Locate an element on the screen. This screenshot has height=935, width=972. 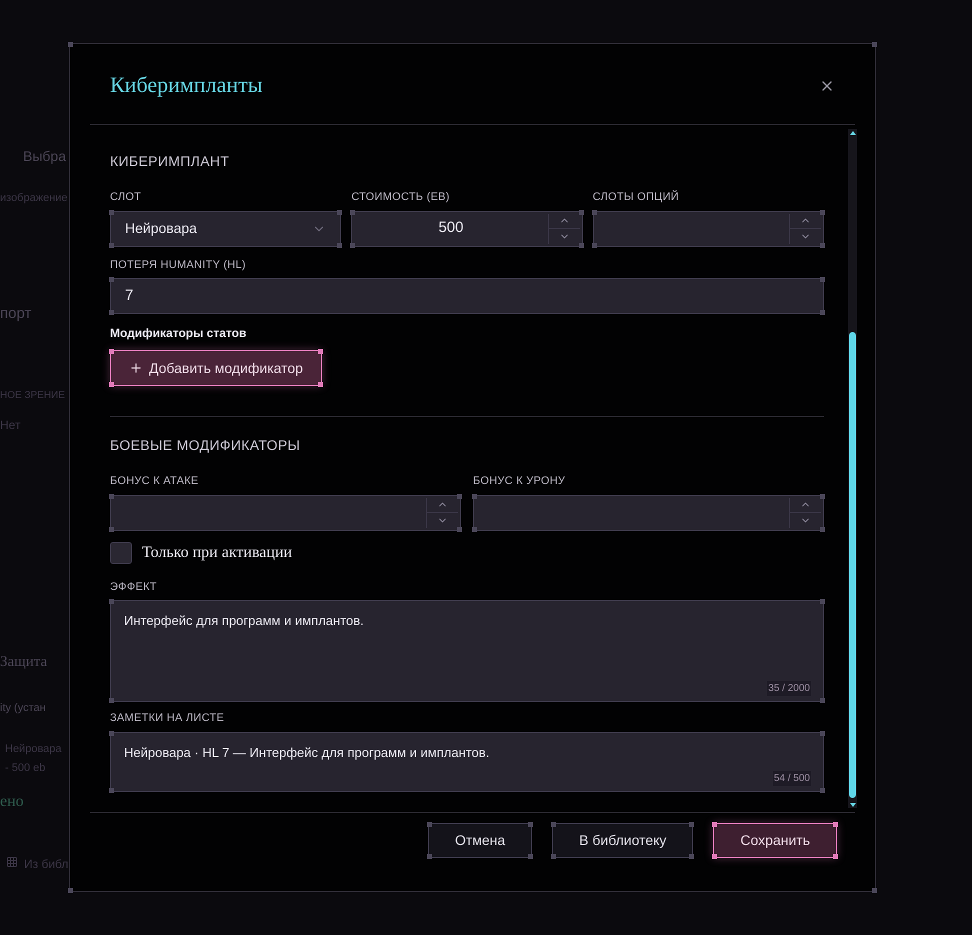
plus-icon is located at coordinates (136, 368).